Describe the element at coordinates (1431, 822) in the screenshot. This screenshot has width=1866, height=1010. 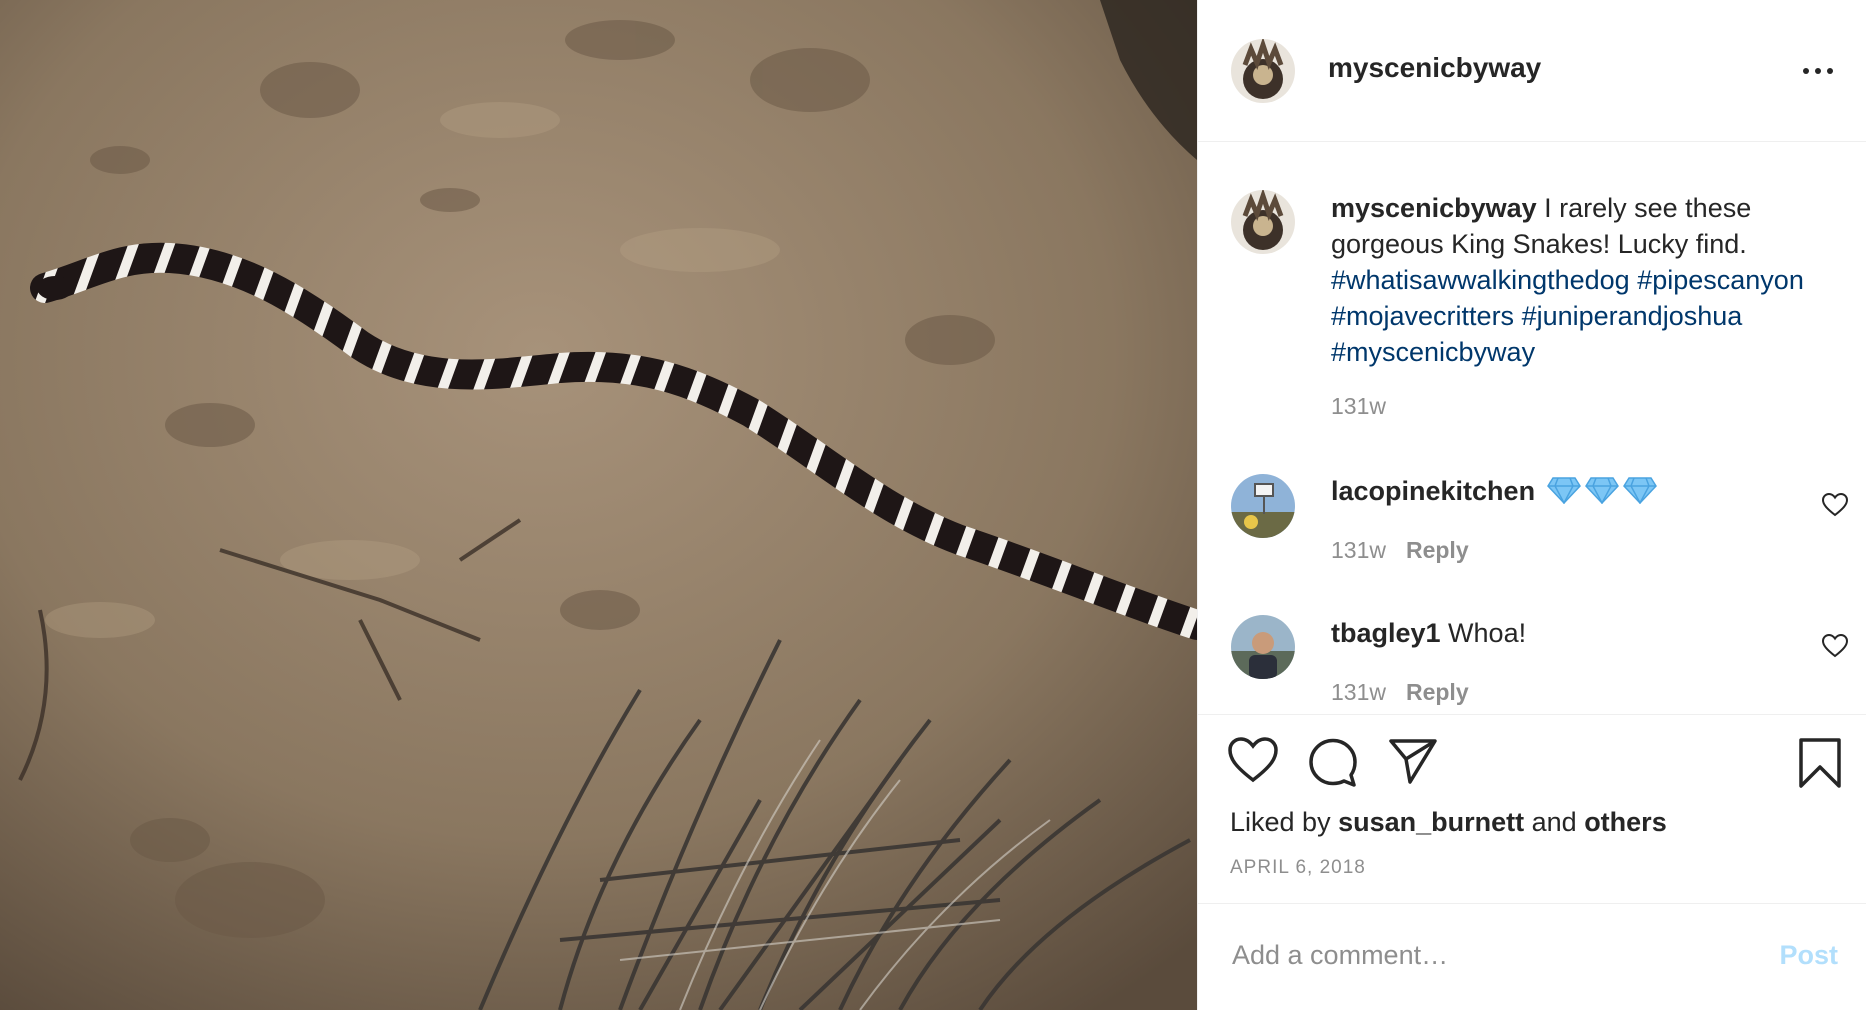
I see `liker-username: susan_burnett` at that location.